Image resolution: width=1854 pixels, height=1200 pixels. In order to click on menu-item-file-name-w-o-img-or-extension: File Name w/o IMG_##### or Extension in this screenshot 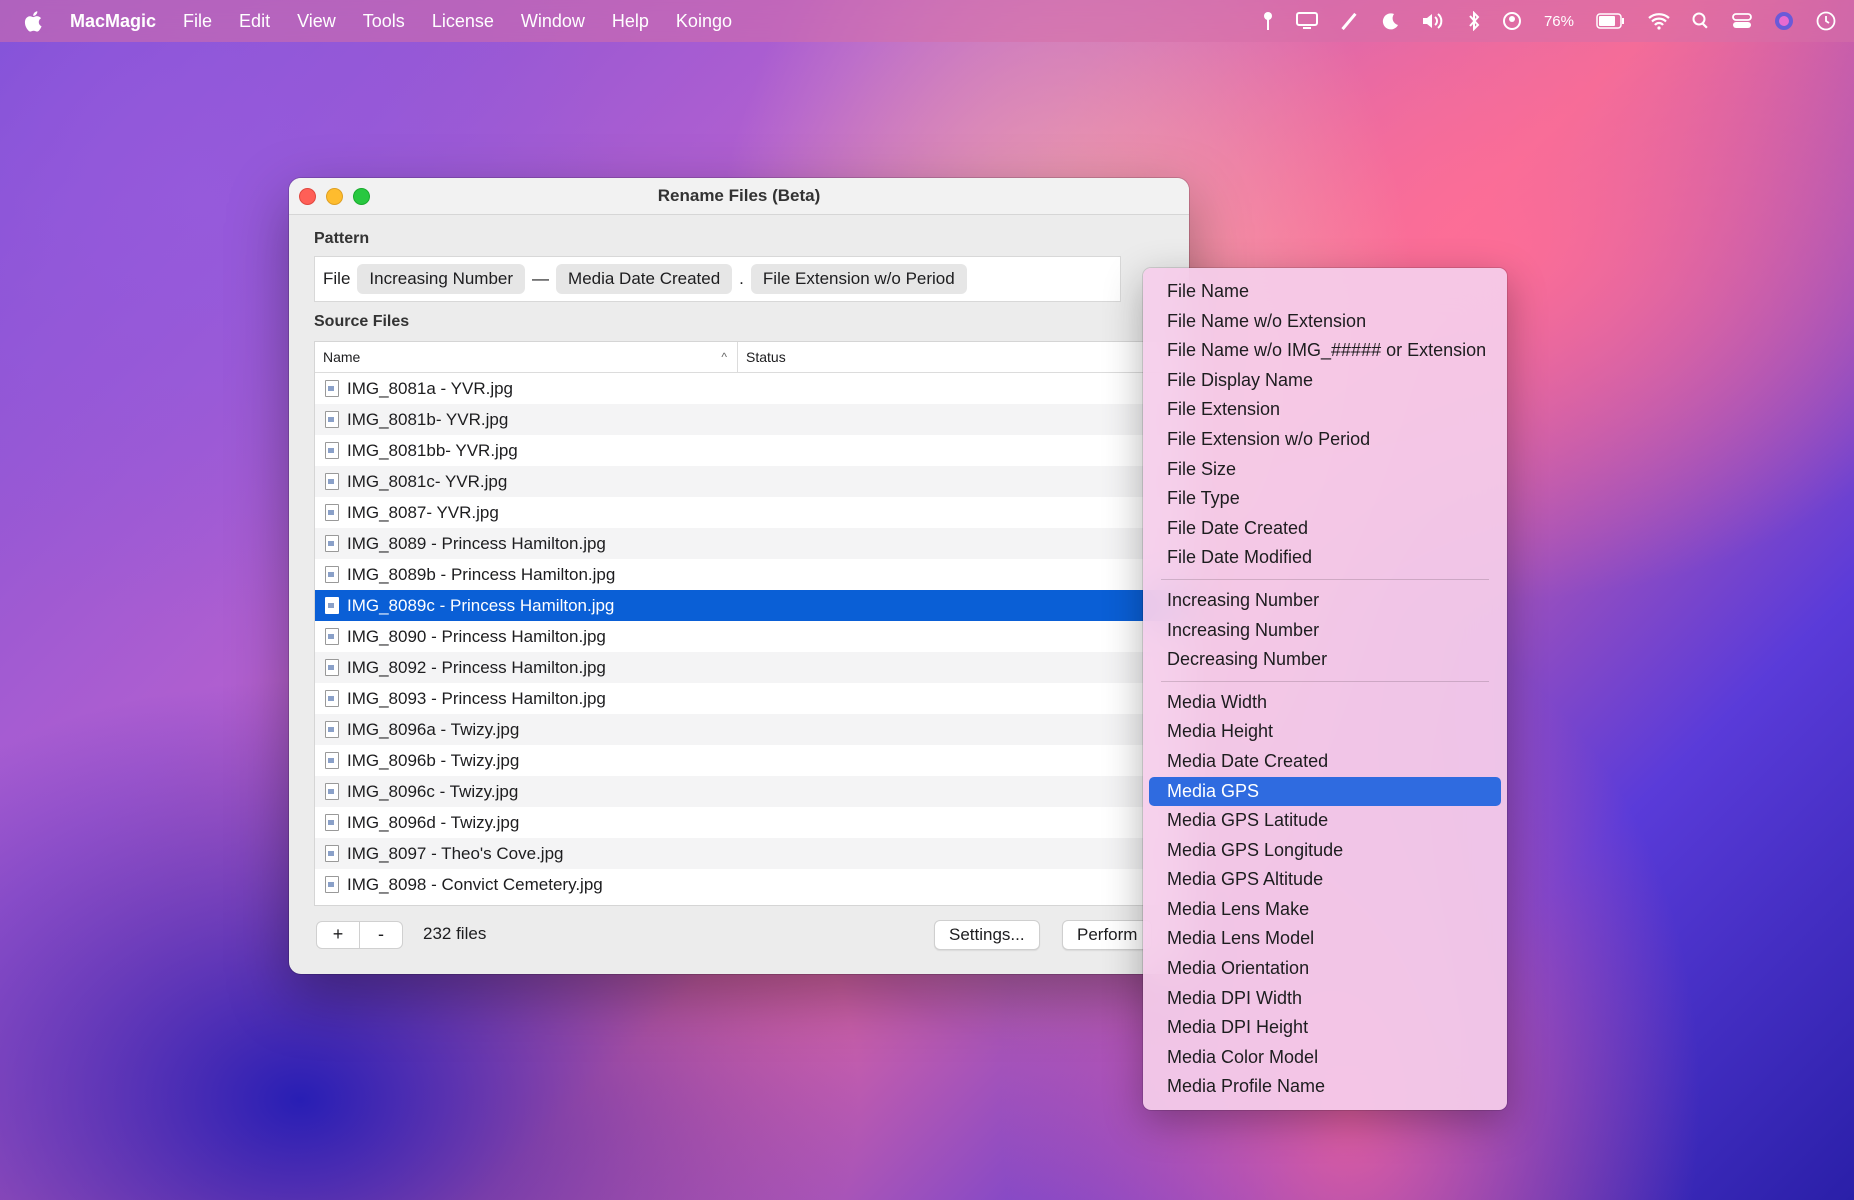, I will do `click(1325, 351)`.